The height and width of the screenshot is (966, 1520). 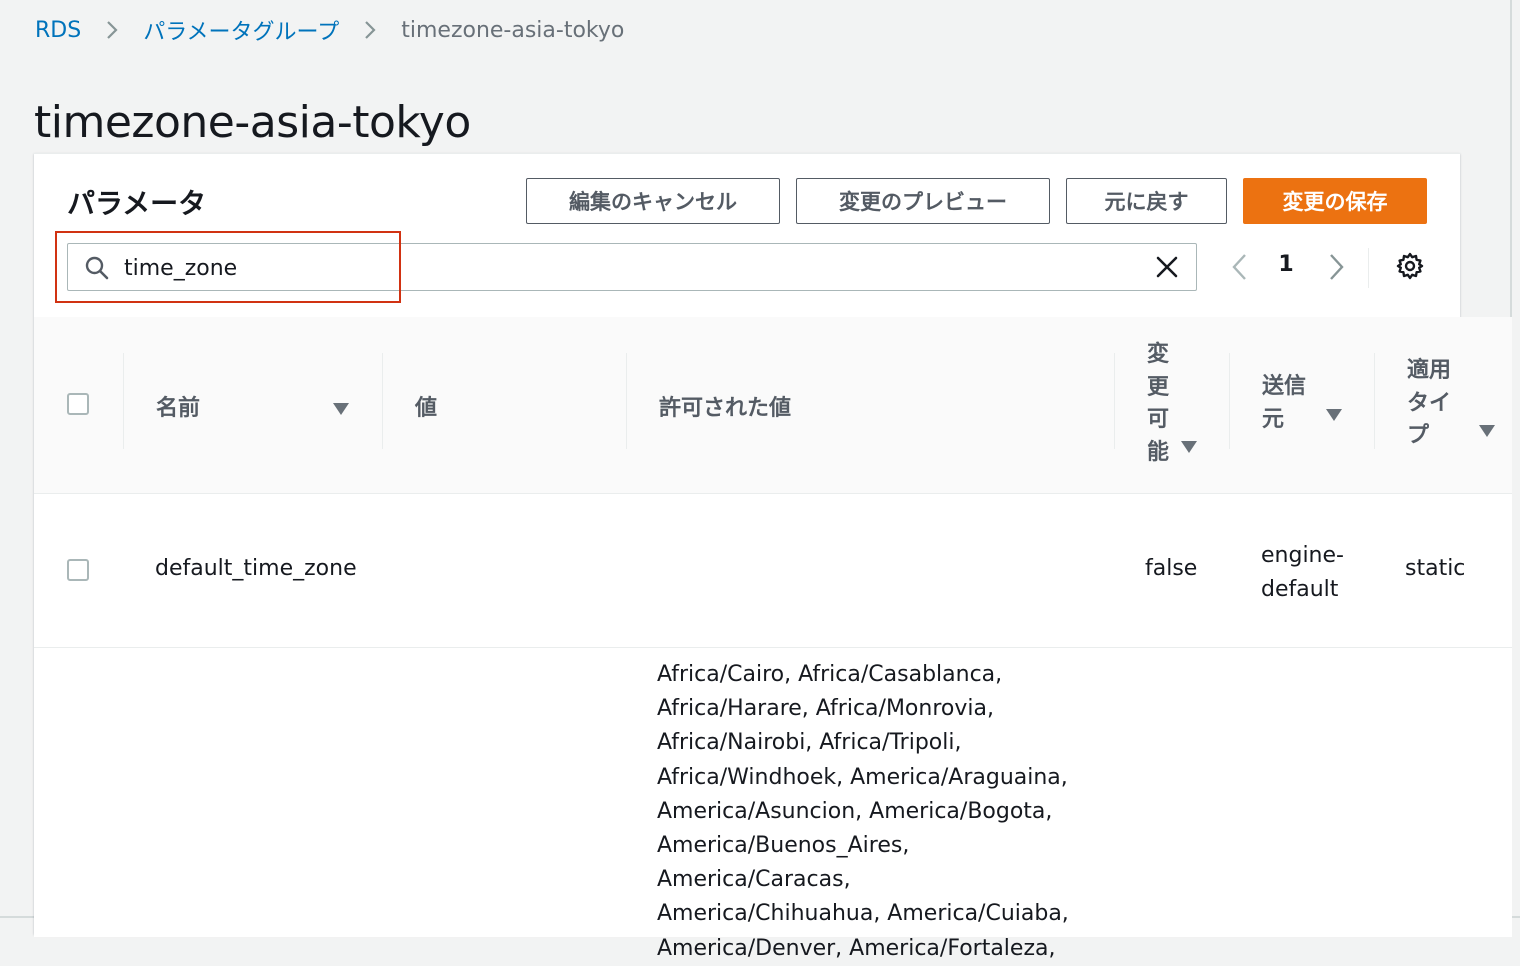 What do you see at coordinates (178, 406) in the screenshot?
I see `column-header-name: 名前` at bounding box center [178, 406].